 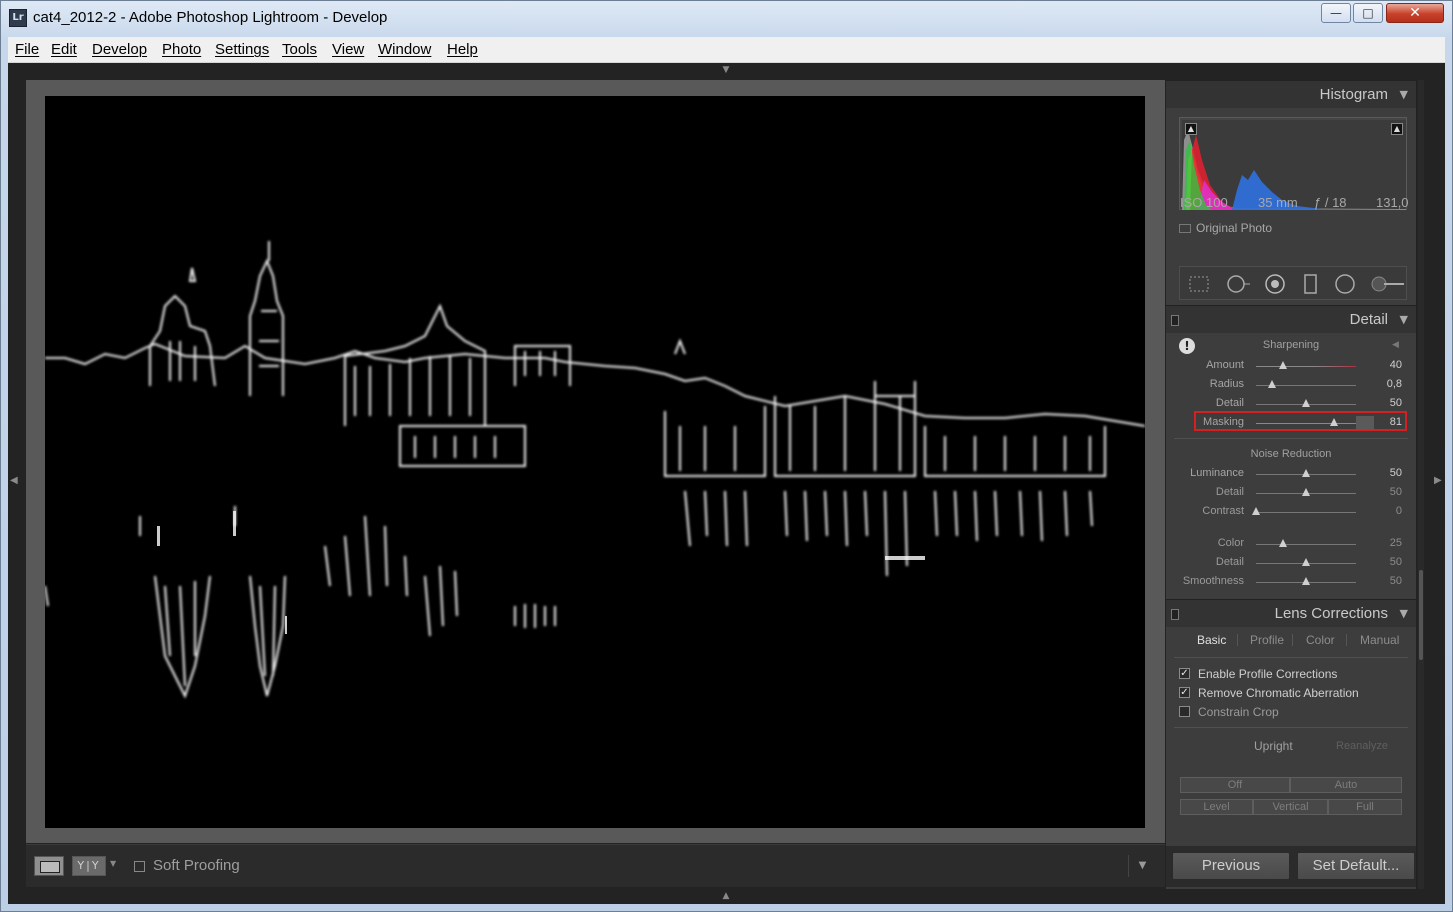 I want to click on adjustment-brush-icon, so click(x=1388, y=284).